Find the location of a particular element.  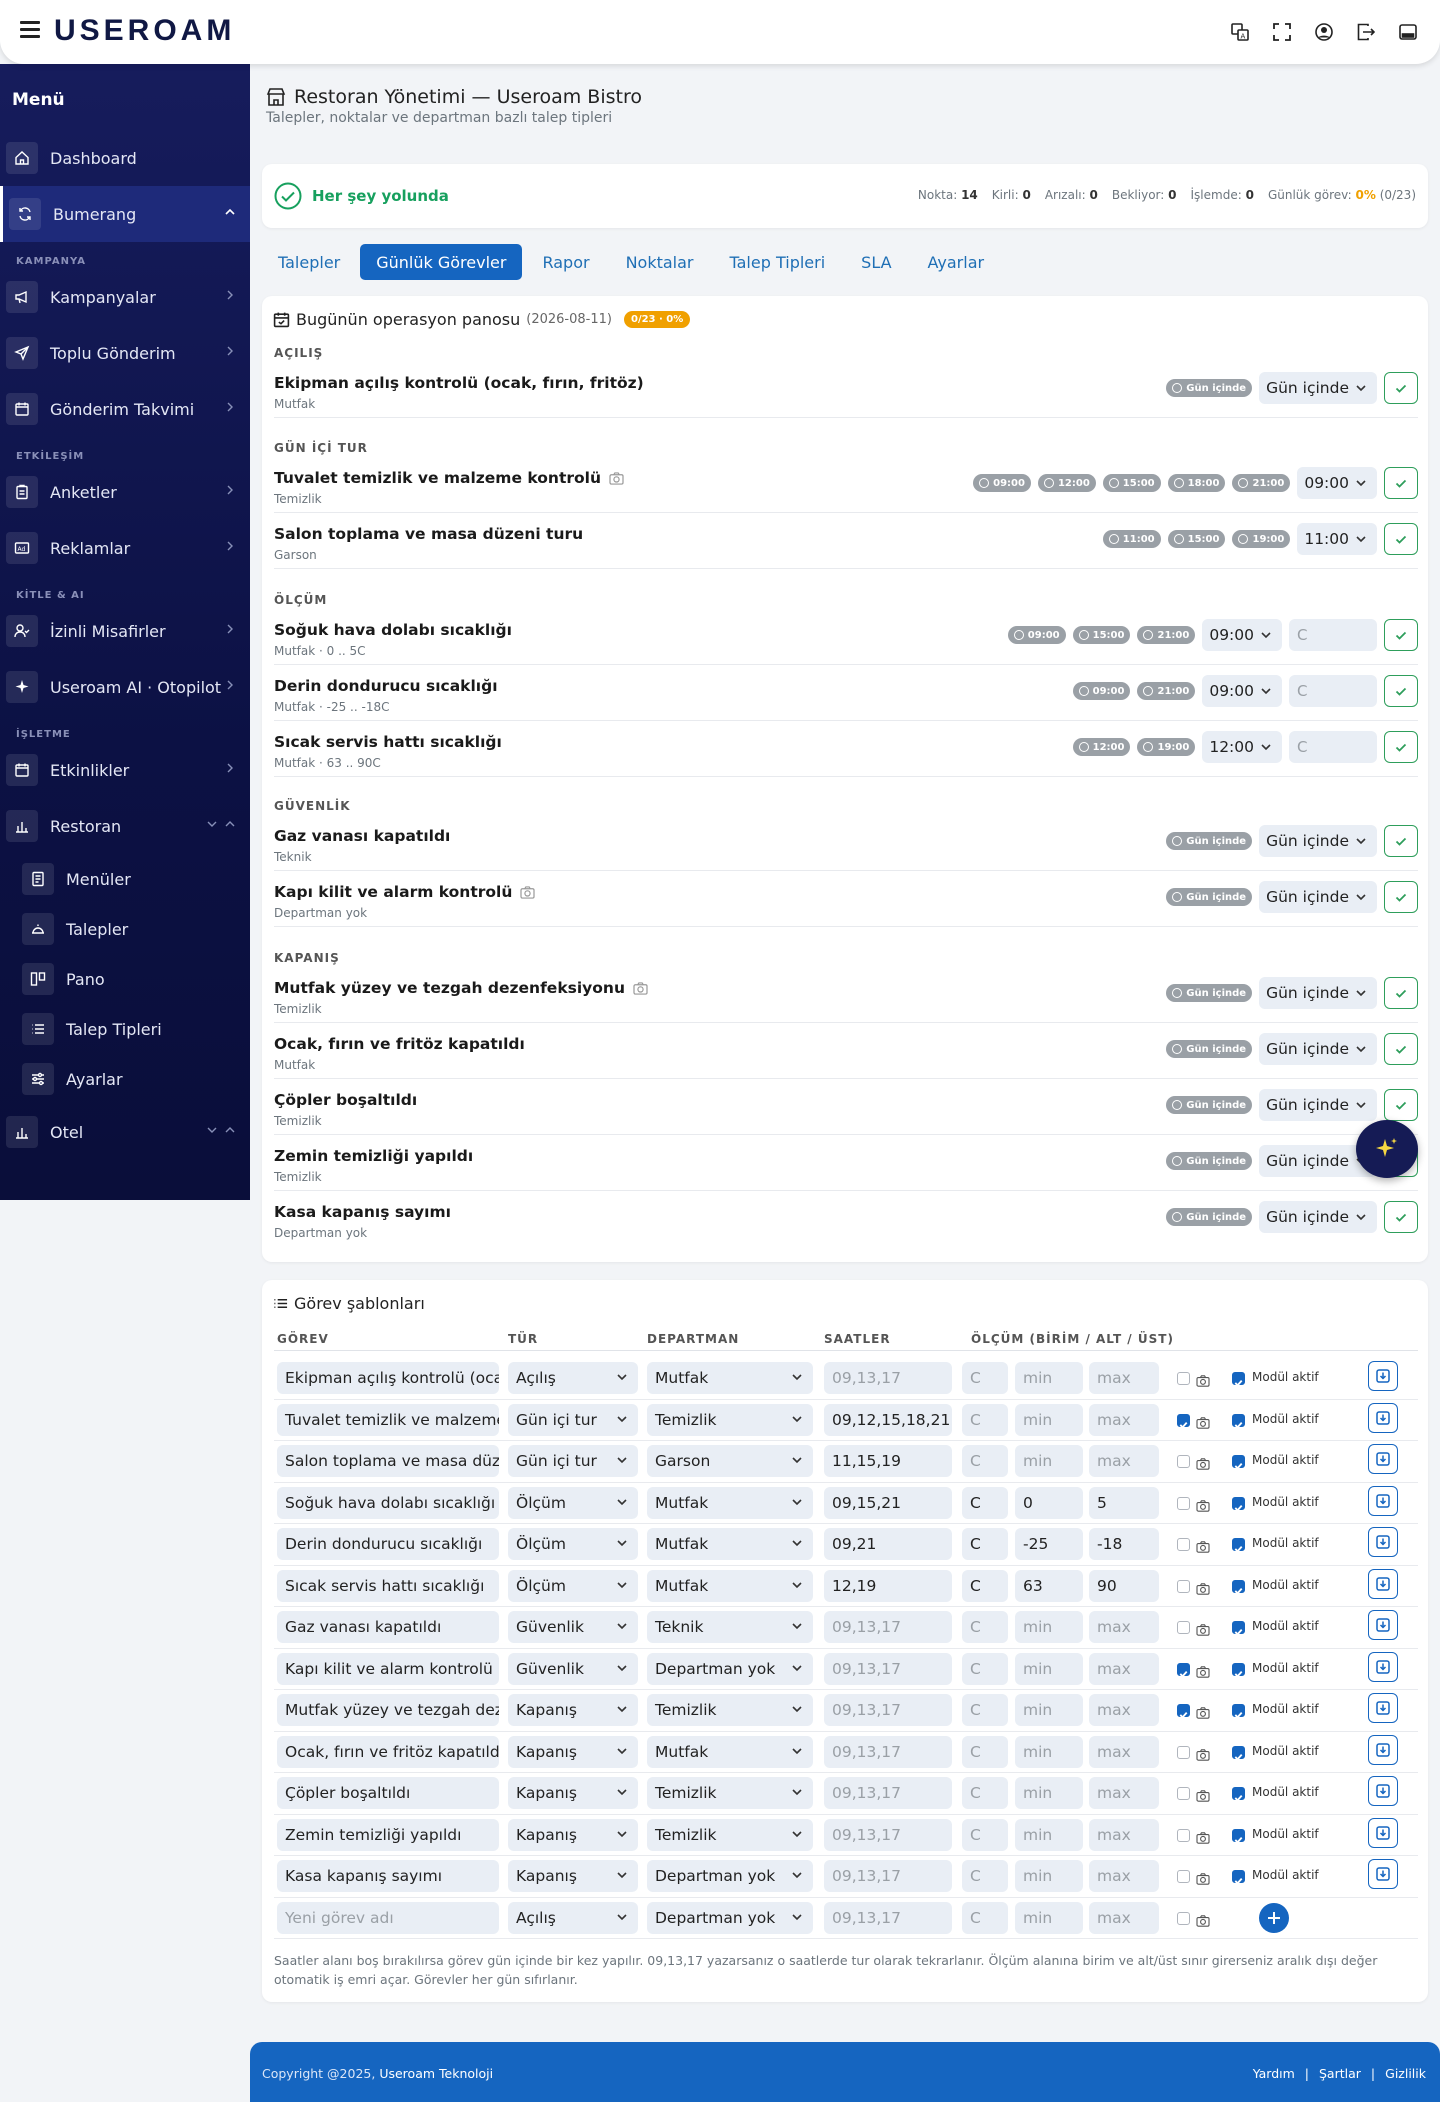

task-name-input: Derin dondurucu sıcaklığı is located at coordinates (388, 1544).